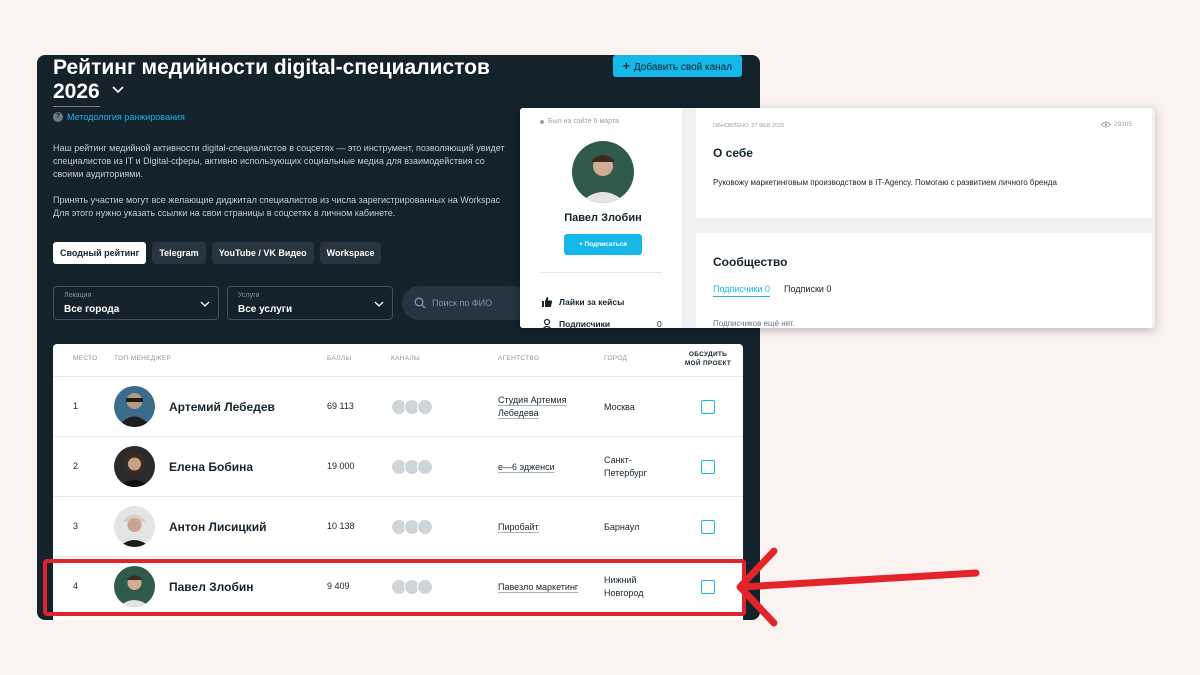 The height and width of the screenshot is (675, 1200). What do you see at coordinates (601, 323) in the screenshot?
I see `subscribers-stat: Подписчики 0` at bounding box center [601, 323].